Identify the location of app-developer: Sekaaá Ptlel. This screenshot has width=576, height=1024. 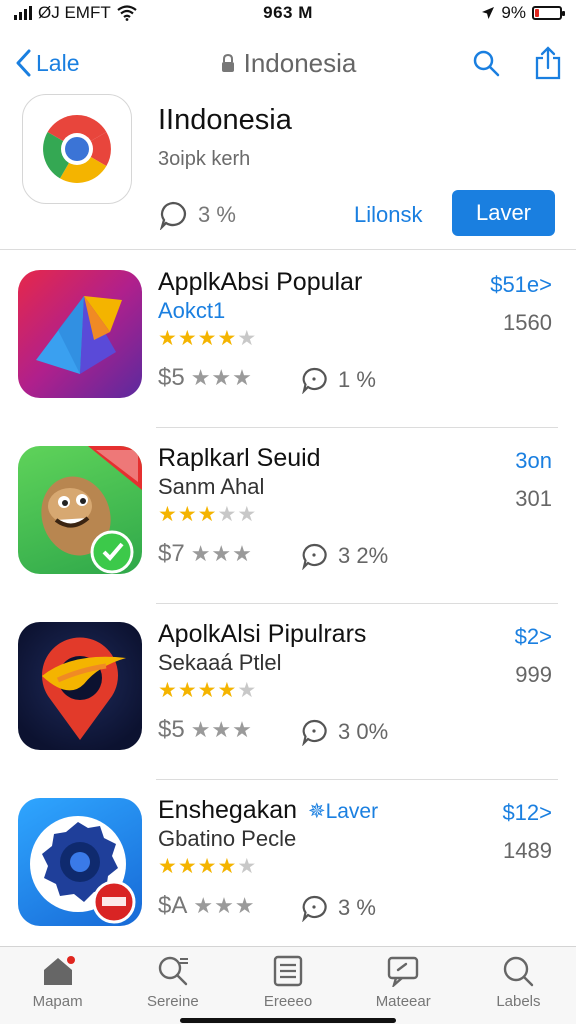
(220, 662).